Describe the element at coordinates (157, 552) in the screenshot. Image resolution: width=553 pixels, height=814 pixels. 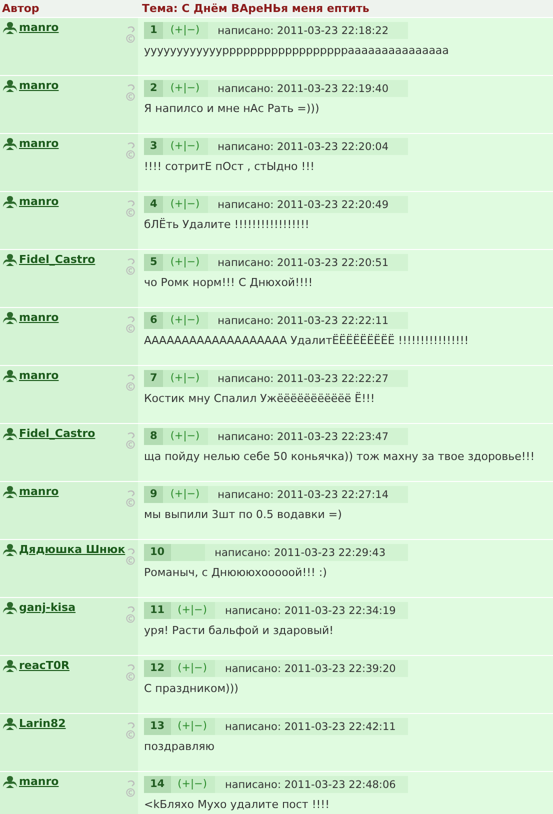
I see `post-number: 10` at that location.